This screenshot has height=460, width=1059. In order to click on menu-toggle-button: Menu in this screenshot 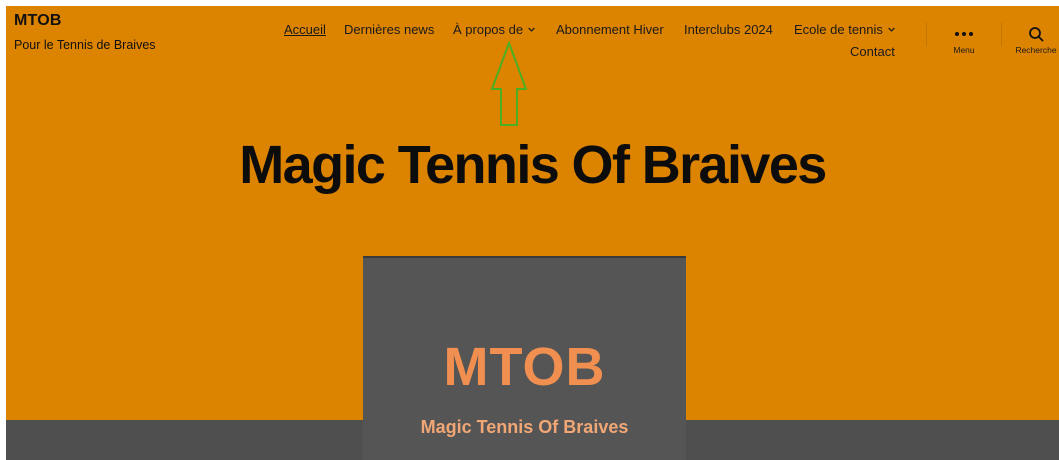, I will do `click(964, 39)`.